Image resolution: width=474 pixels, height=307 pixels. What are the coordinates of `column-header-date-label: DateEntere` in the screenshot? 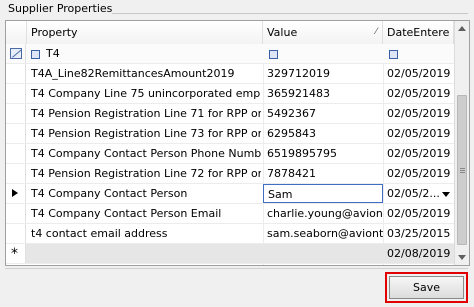 It's located at (418, 32).